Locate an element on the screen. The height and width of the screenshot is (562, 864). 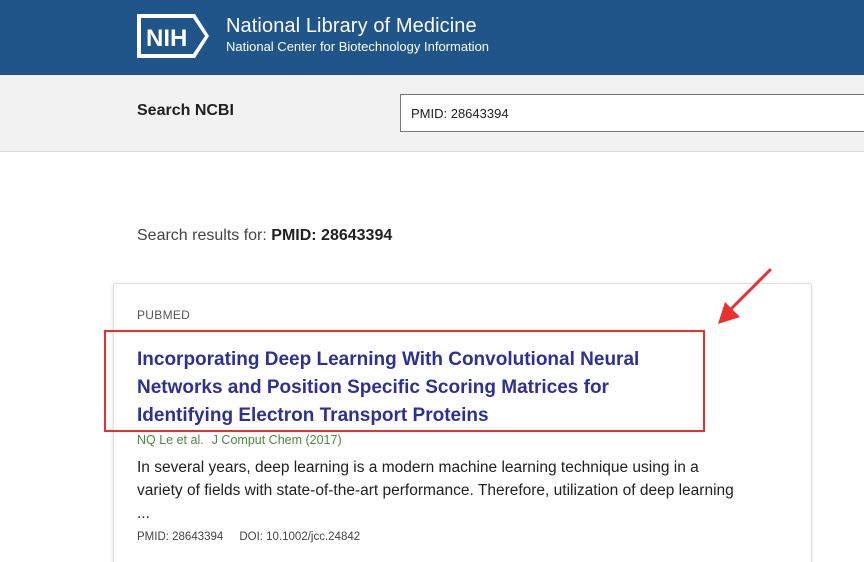
results-prefix: Search results for: is located at coordinates (202, 235).